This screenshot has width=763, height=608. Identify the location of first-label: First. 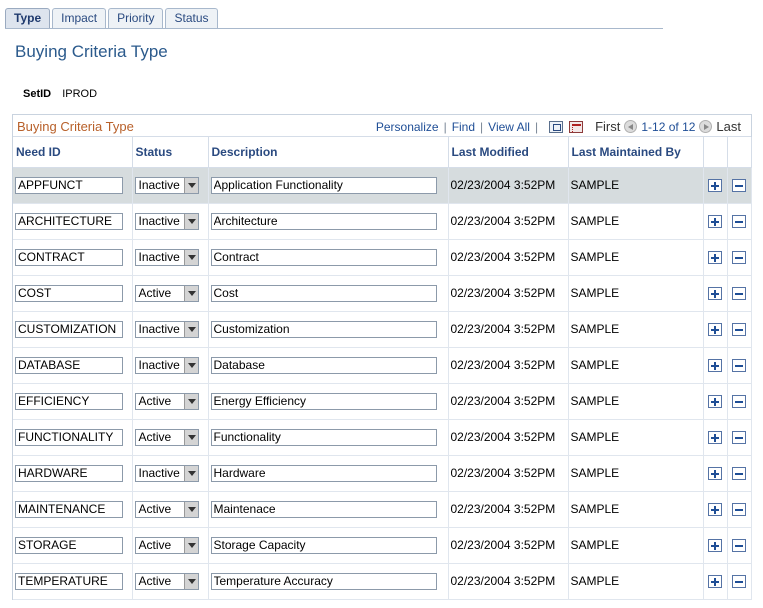
(607, 126).